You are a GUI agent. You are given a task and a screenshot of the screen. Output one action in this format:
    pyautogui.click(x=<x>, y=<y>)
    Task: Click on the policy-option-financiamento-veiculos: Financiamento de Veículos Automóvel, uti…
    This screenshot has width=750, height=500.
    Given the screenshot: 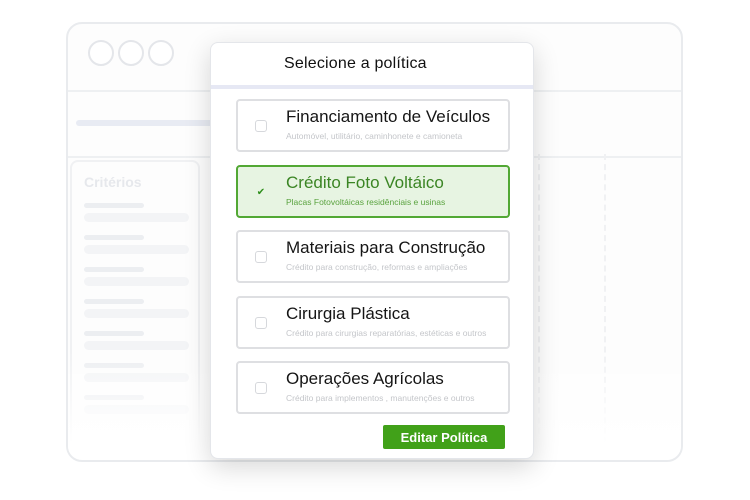 What is the action you would take?
    pyautogui.click(x=373, y=125)
    